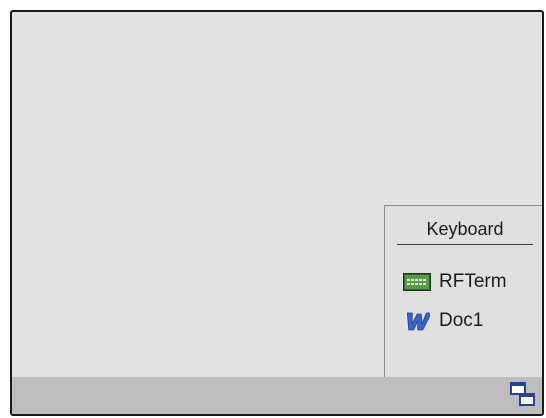 The height and width of the screenshot is (418, 546). I want to click on menu-item-label: RFTerm, so click(473, 281).